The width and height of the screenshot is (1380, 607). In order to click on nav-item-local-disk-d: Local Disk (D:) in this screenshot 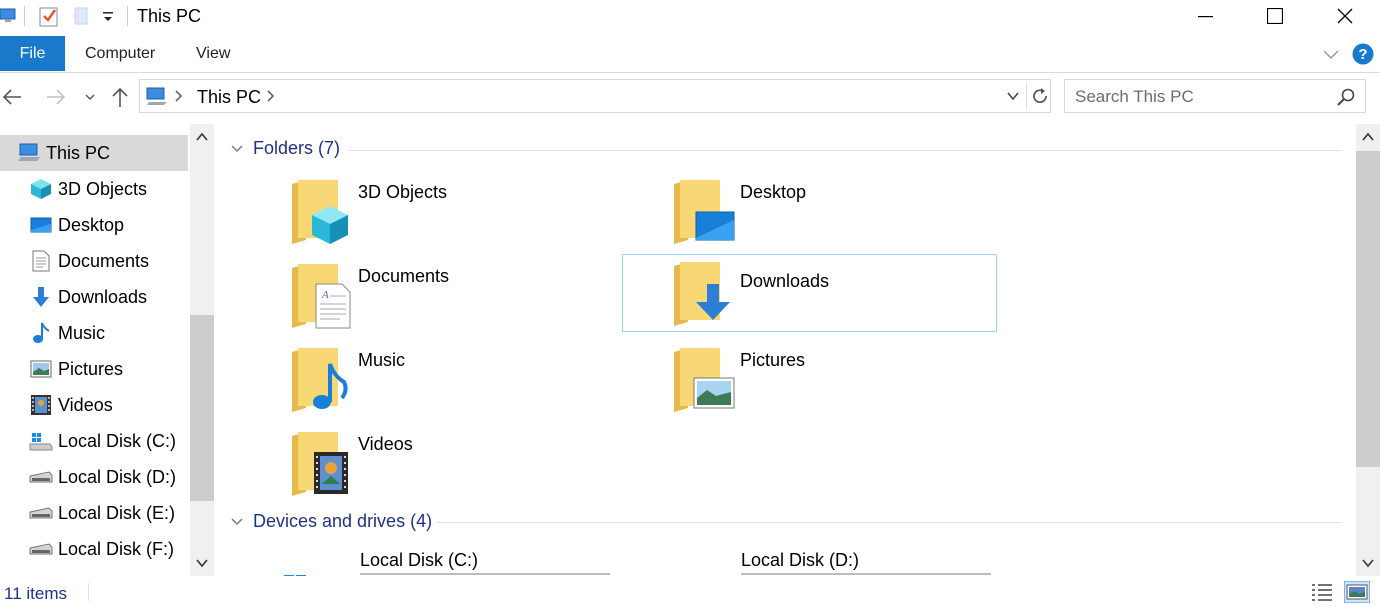, I will do `click(94, 477)`.